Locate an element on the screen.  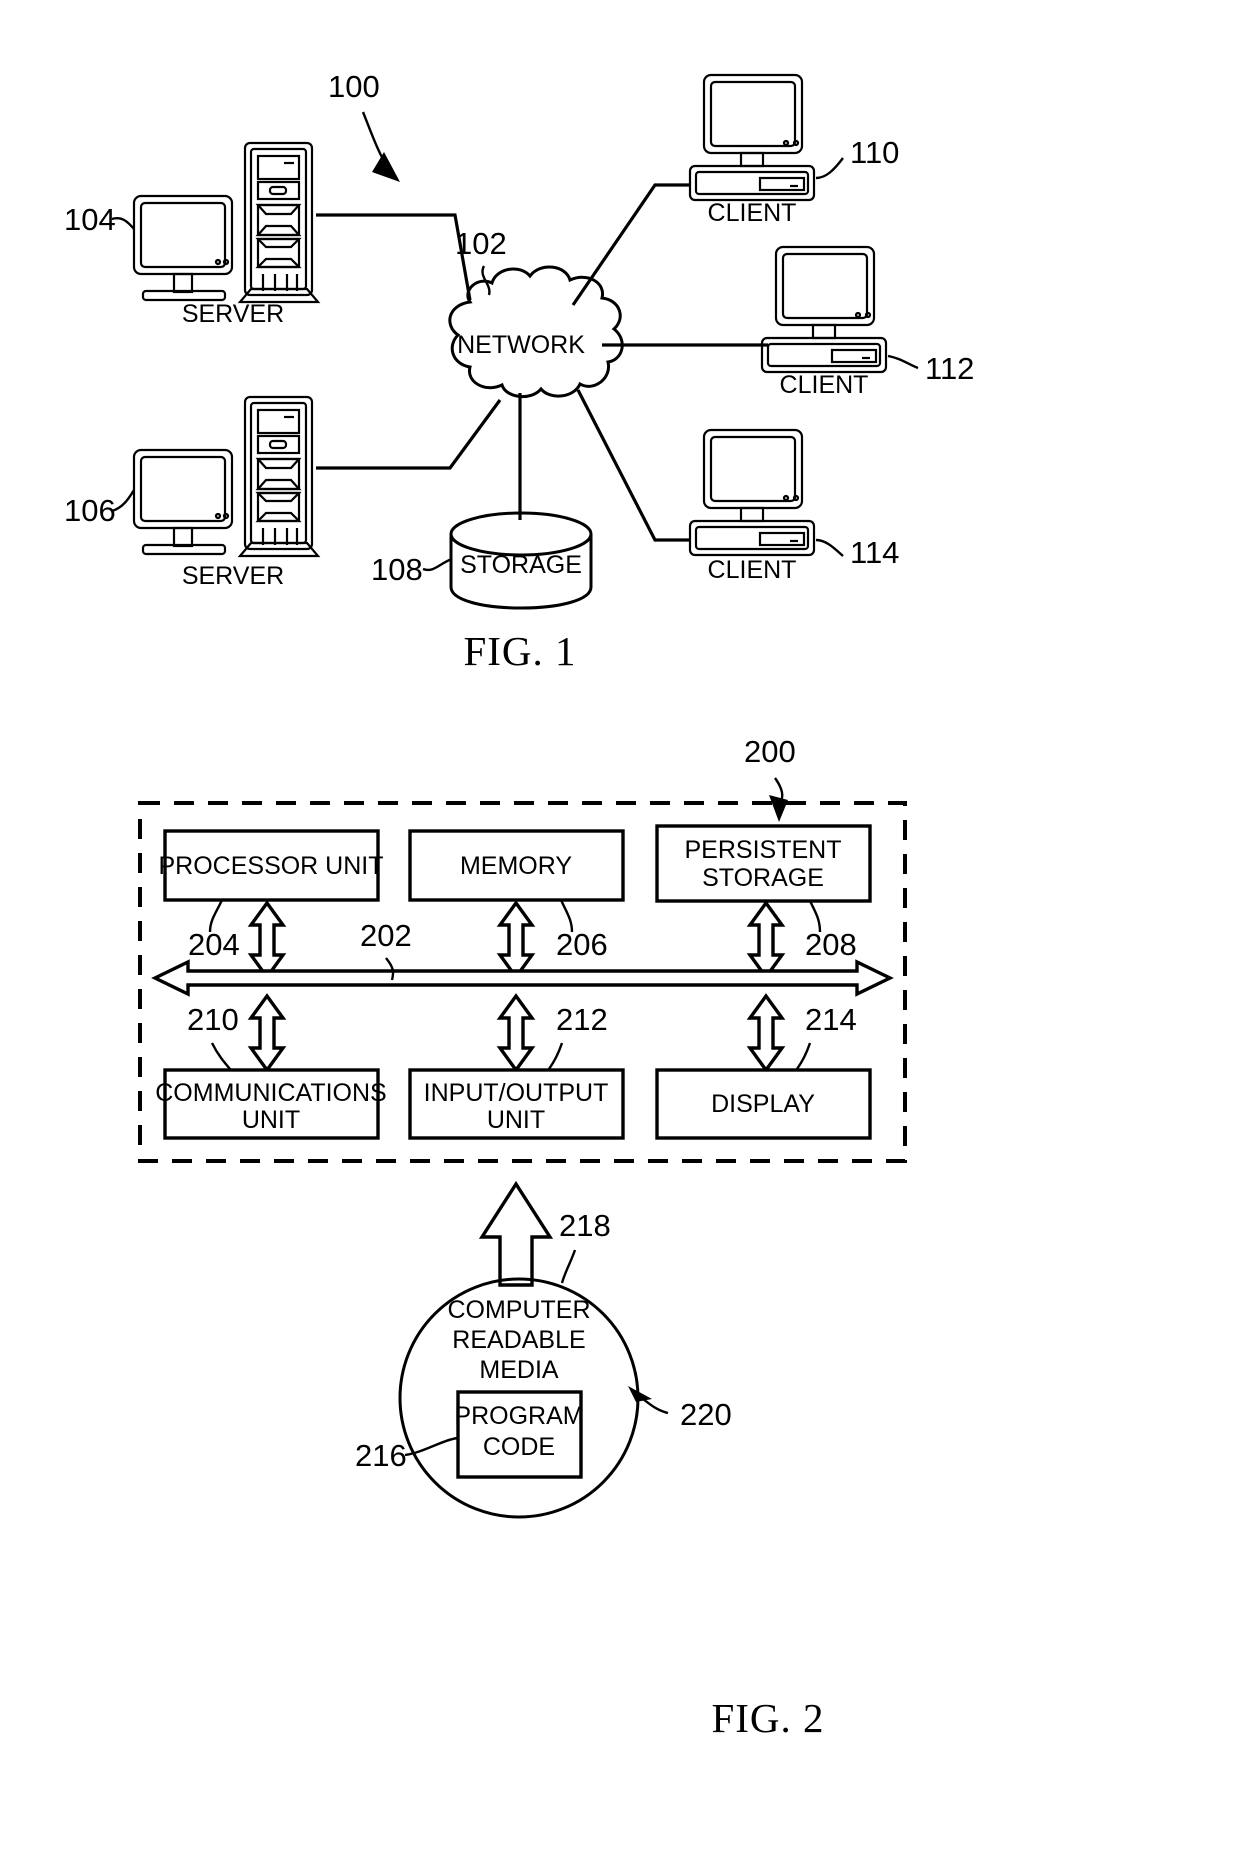
ref-200: 200 is located at coordinates (770, 751).